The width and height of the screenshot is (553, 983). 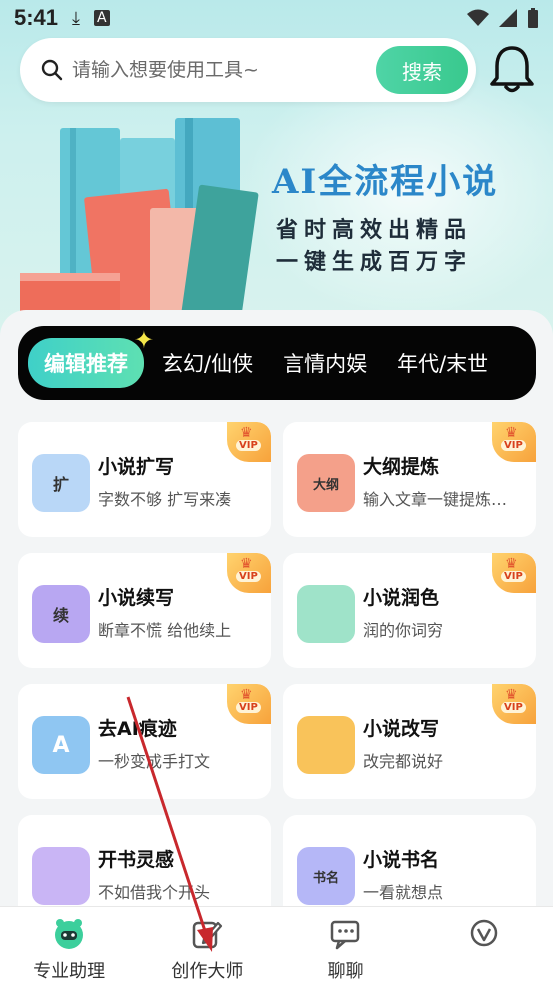 What do you see at coordinates (144, 610) in the screenshot?
I see `tool-card-continue: 续 小说续写 断章不慌 给他续上 ♛ VIP` at bounding box center [144, 610].